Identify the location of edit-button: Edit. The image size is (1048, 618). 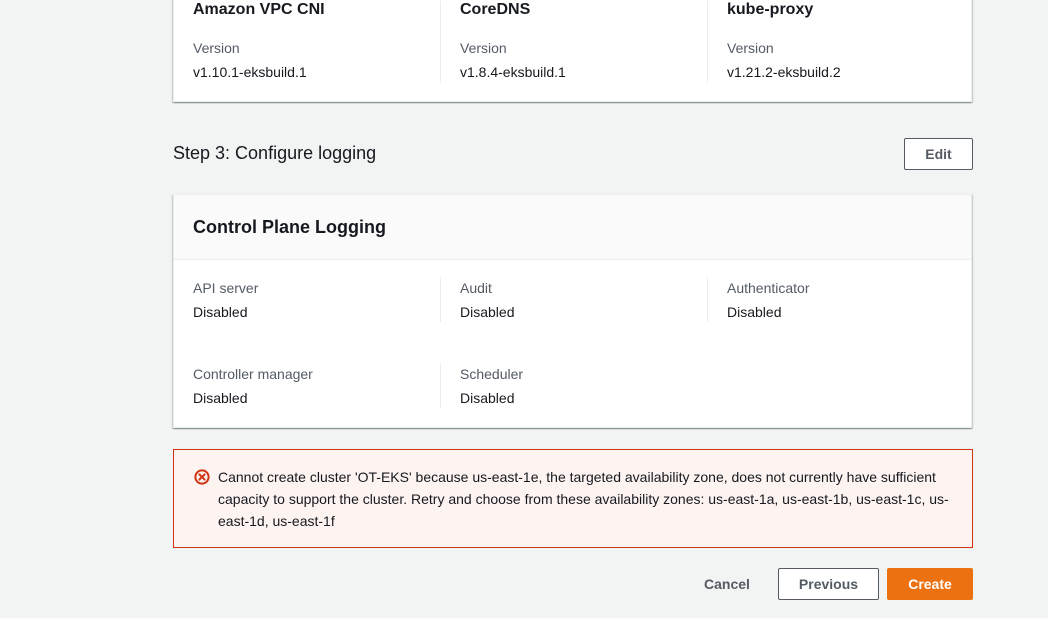
(938, 154).